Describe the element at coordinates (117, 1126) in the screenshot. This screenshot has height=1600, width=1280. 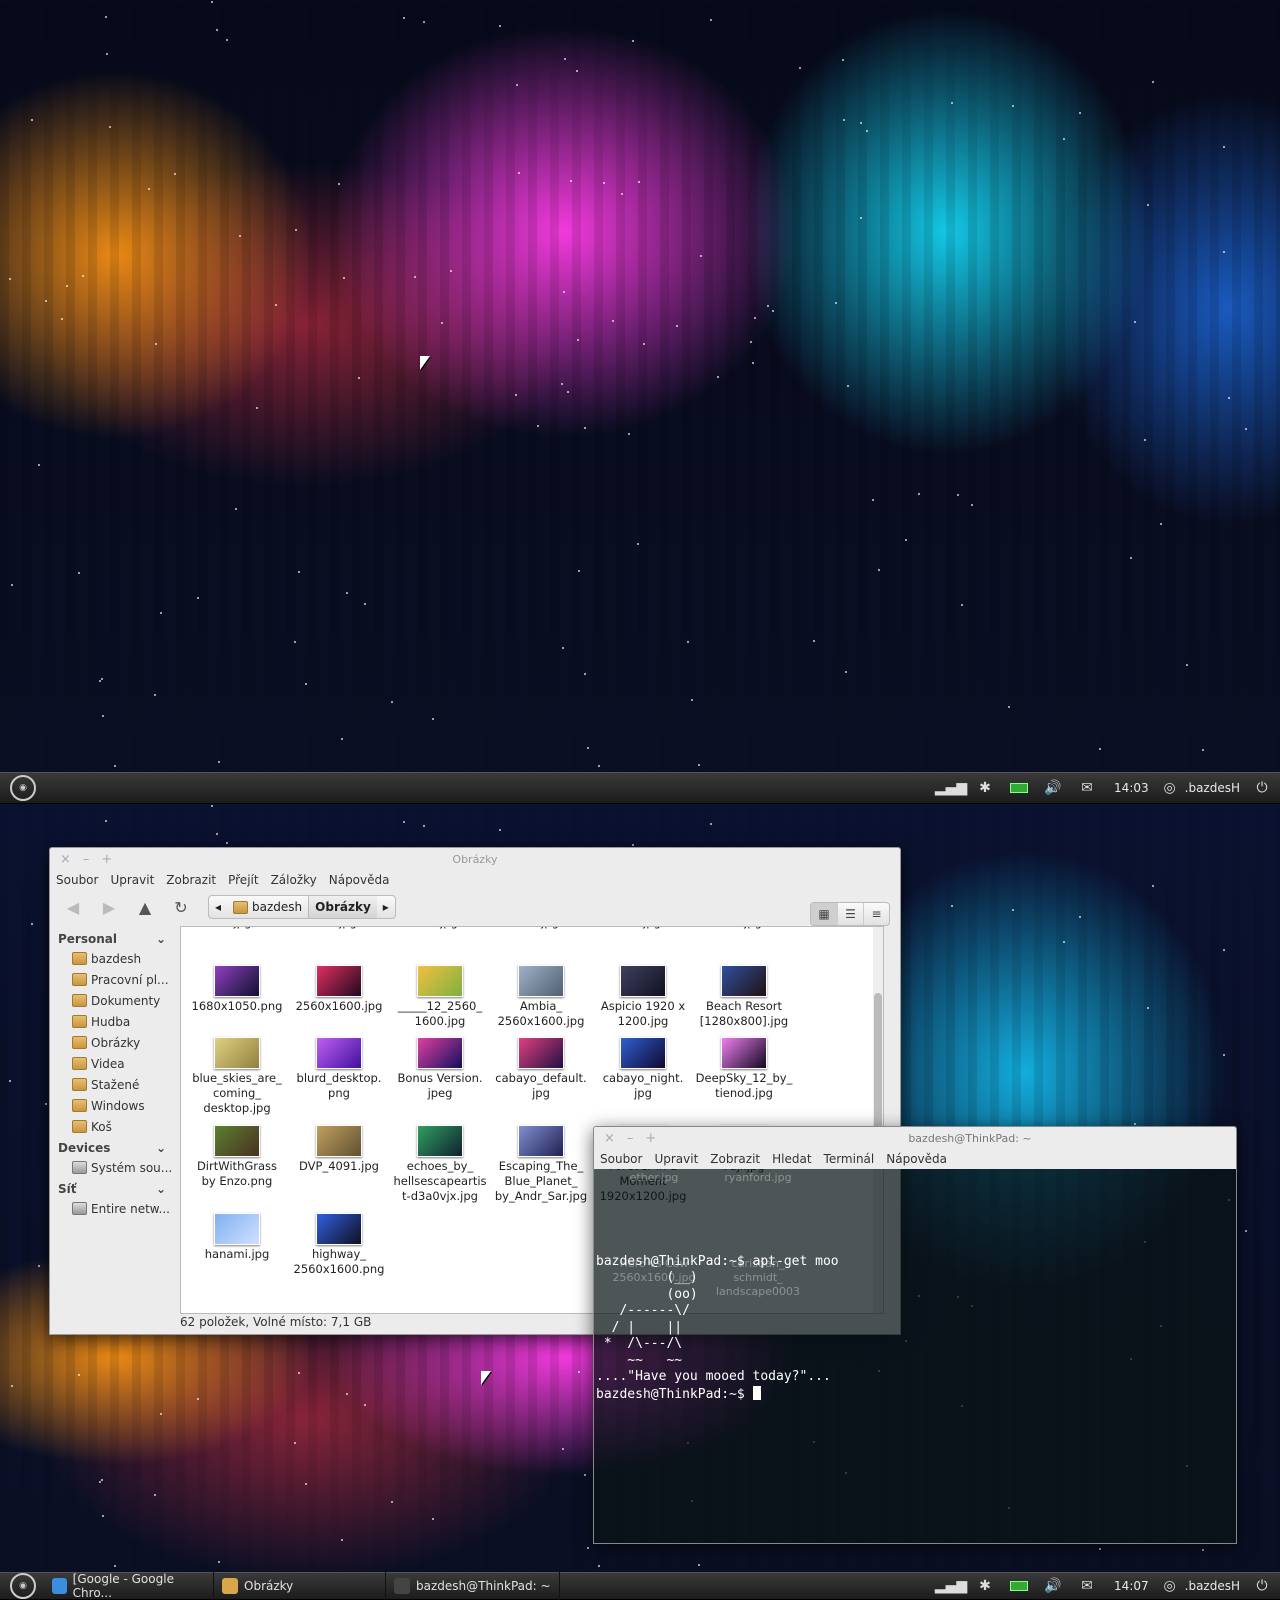
I see `sidebar-item: Koš` at that location.